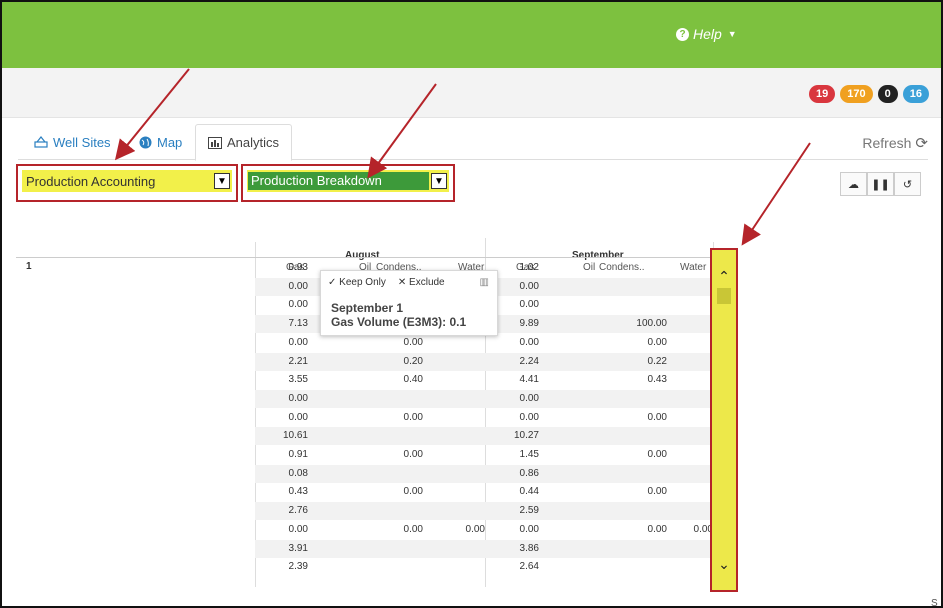  What do you see at coordinates (170, 142) in the screenshot?
I see `tab-label: Map` at bounding box center [170, 142].